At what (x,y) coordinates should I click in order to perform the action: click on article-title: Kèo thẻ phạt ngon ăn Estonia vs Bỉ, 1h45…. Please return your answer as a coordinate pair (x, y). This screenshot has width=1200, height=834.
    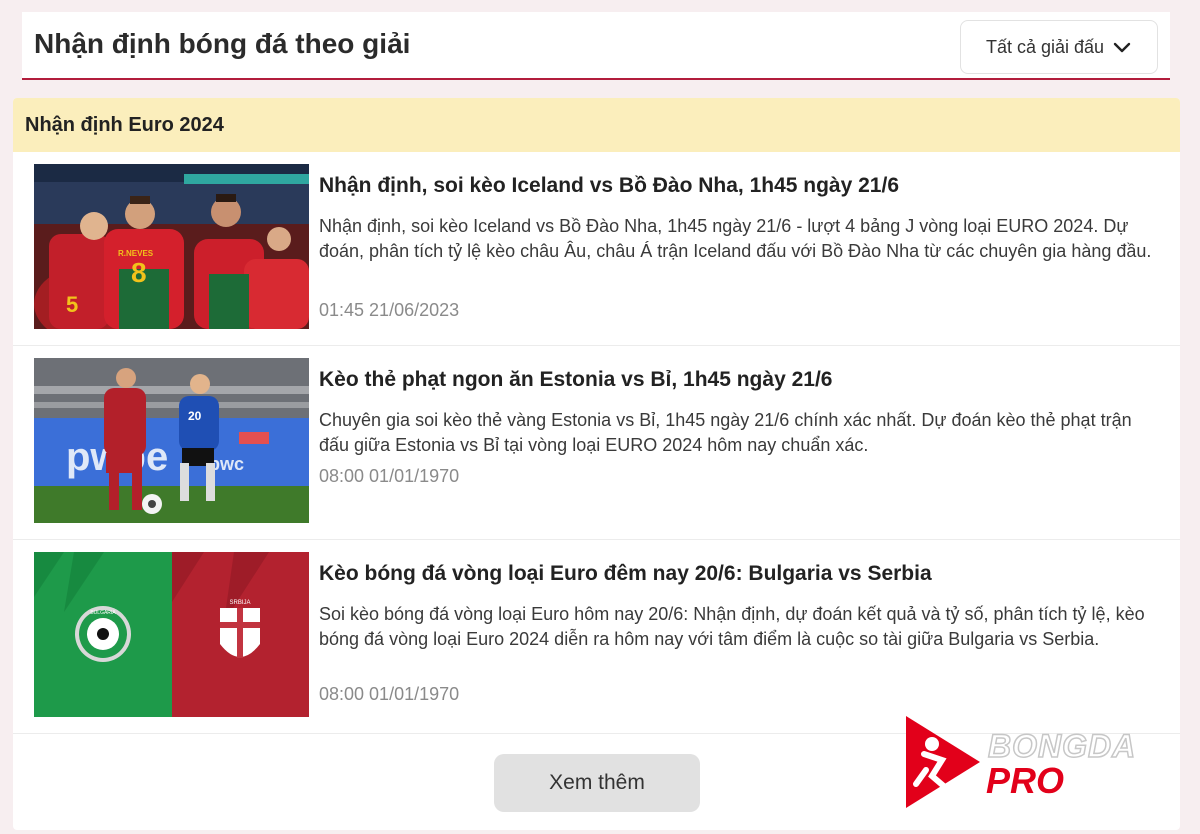
    Looking at the image, I should click on (739, 380).